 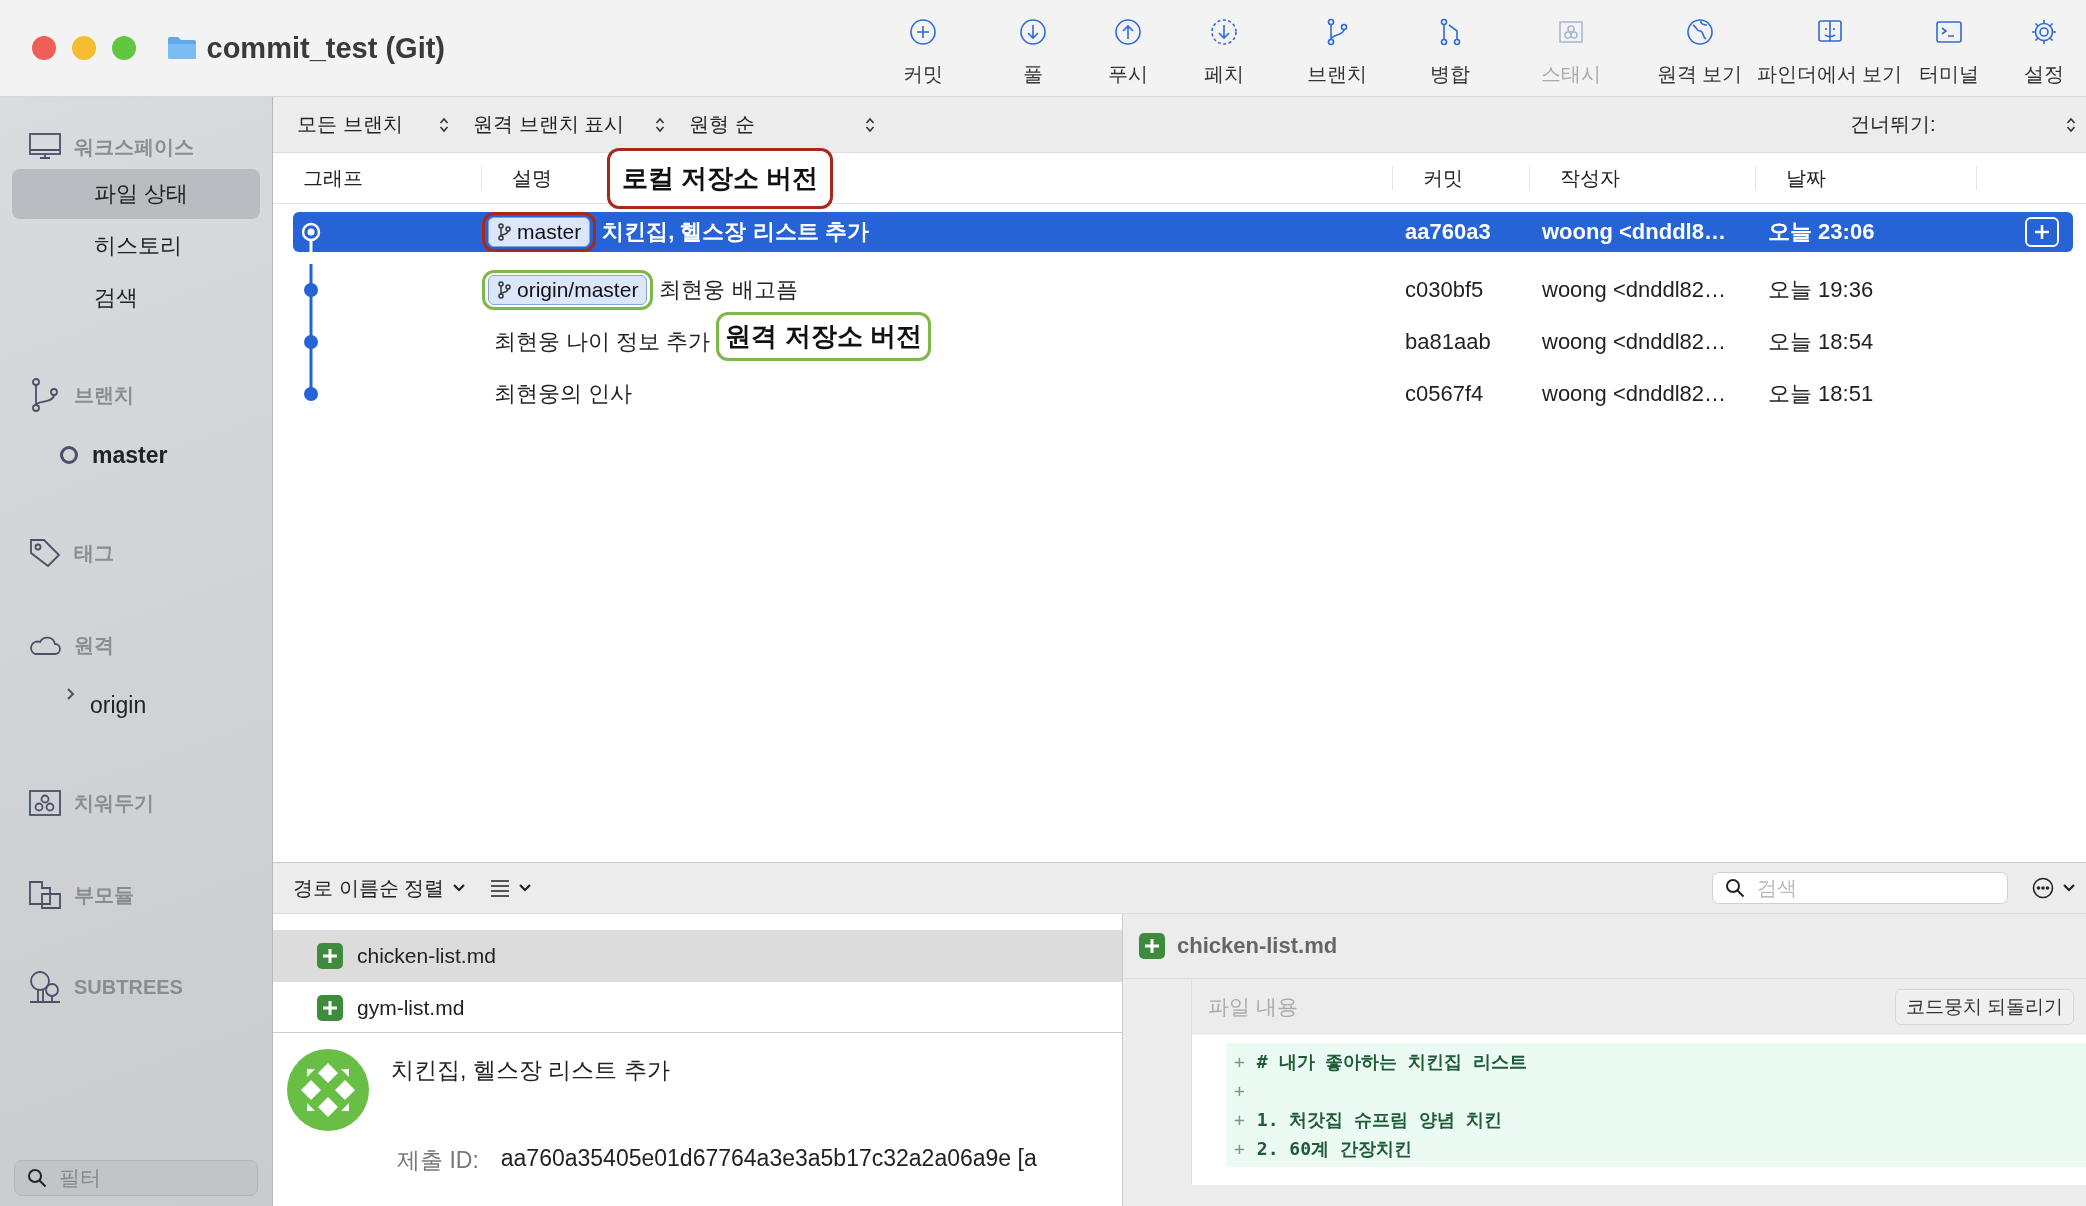 I want to click on toolbar-button: 설정, so click(x=2044, y=52).